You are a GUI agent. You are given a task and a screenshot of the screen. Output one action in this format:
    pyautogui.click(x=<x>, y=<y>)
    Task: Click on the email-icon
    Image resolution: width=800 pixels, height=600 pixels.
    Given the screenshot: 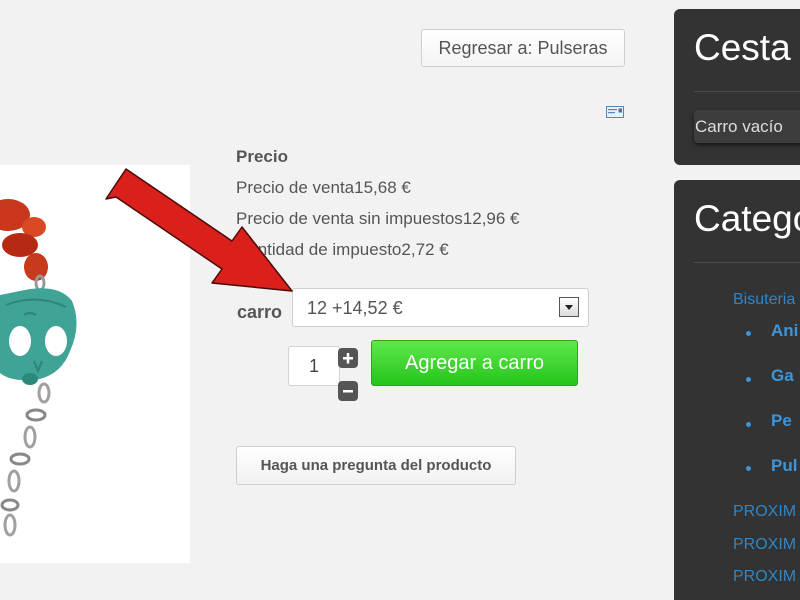 What is the action you would take?
    pyautogui.click(x=615, y=112)
    